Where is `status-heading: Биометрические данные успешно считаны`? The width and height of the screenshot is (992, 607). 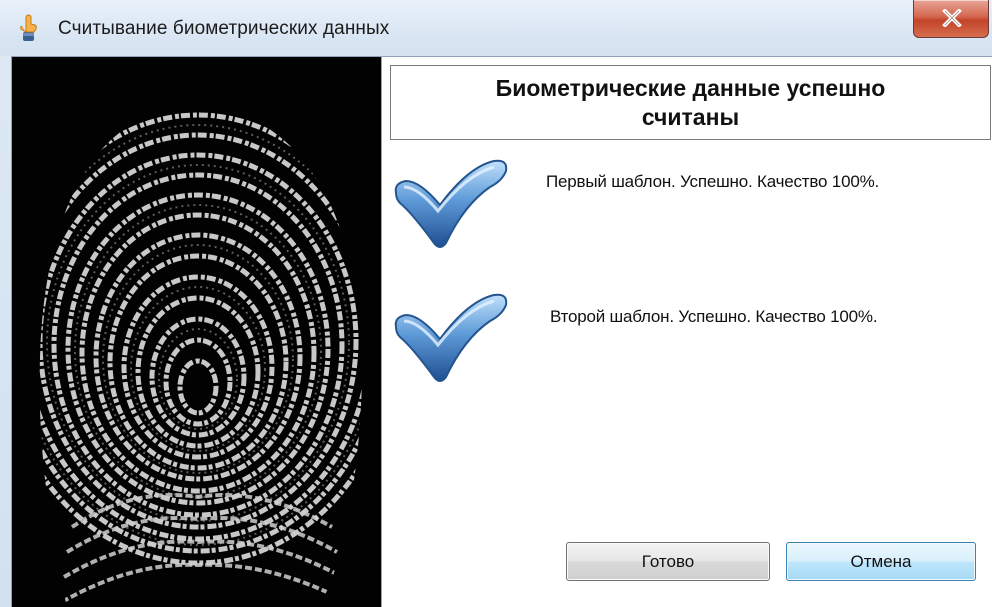
status-heading: Биометрические данные успешно считаны is located at coordinates (690, 102).